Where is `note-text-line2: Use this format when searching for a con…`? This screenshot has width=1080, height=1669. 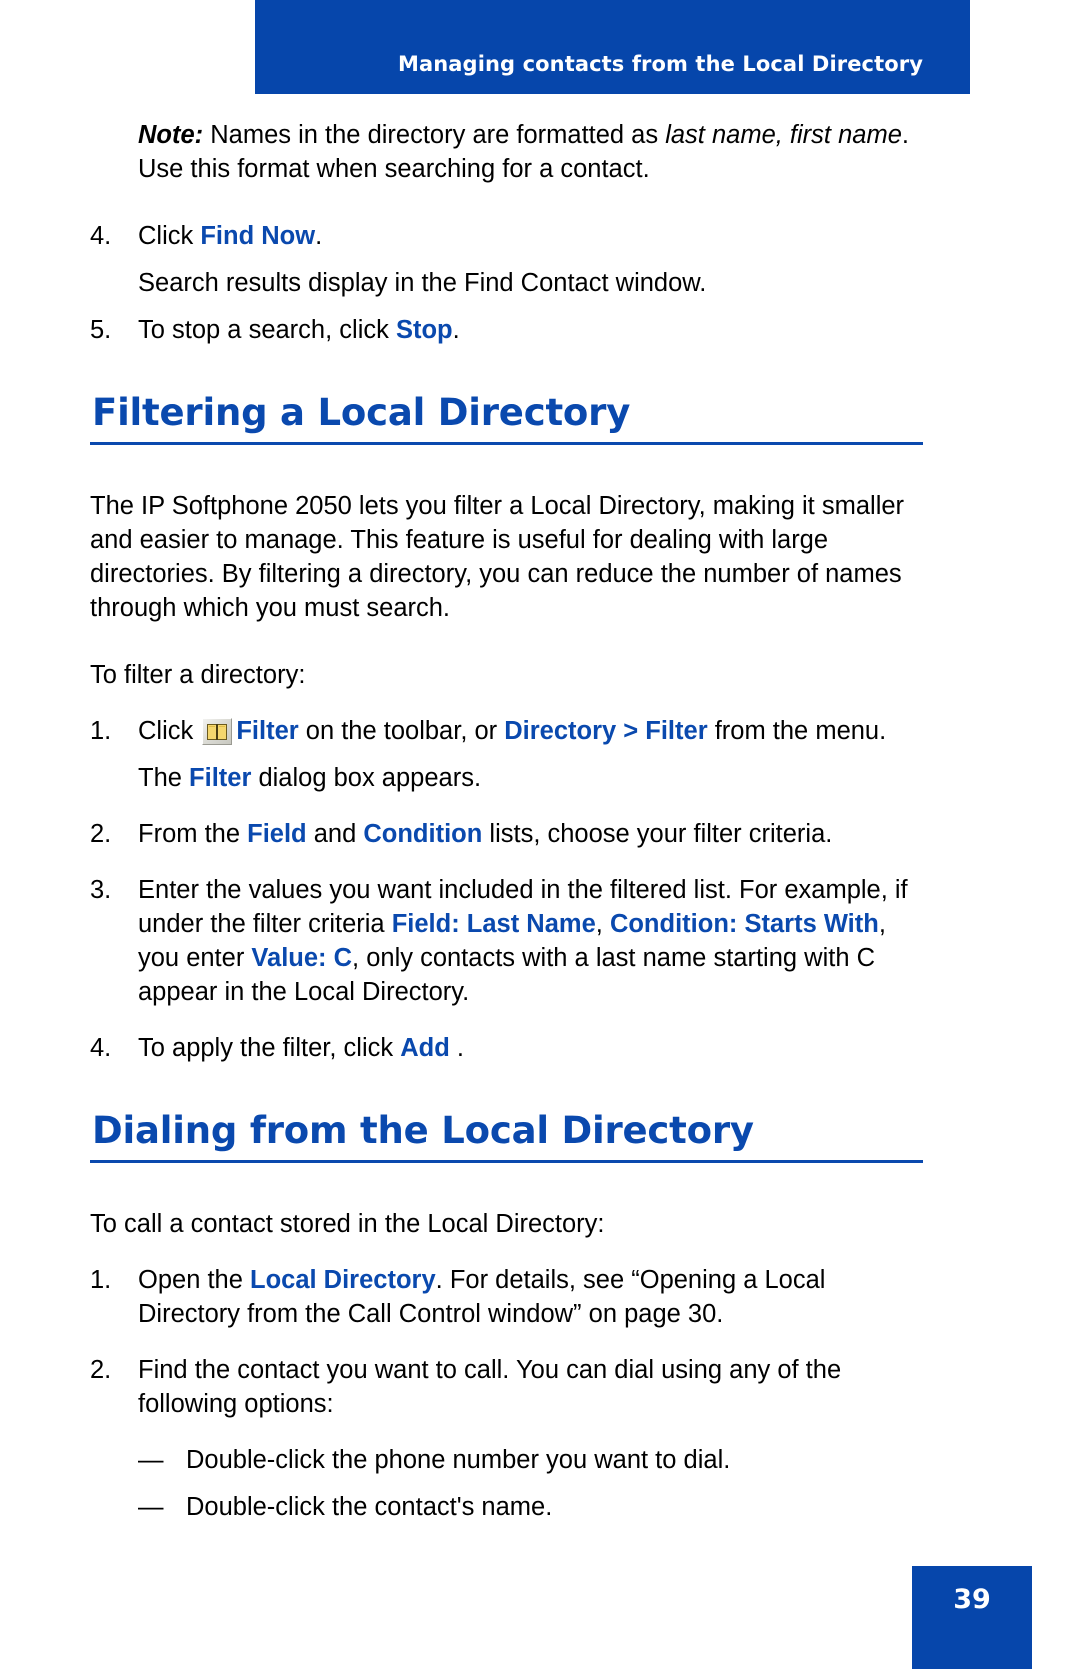 note-text-line2: Use this format when searching for a con… is located at coordinates (394, 169).